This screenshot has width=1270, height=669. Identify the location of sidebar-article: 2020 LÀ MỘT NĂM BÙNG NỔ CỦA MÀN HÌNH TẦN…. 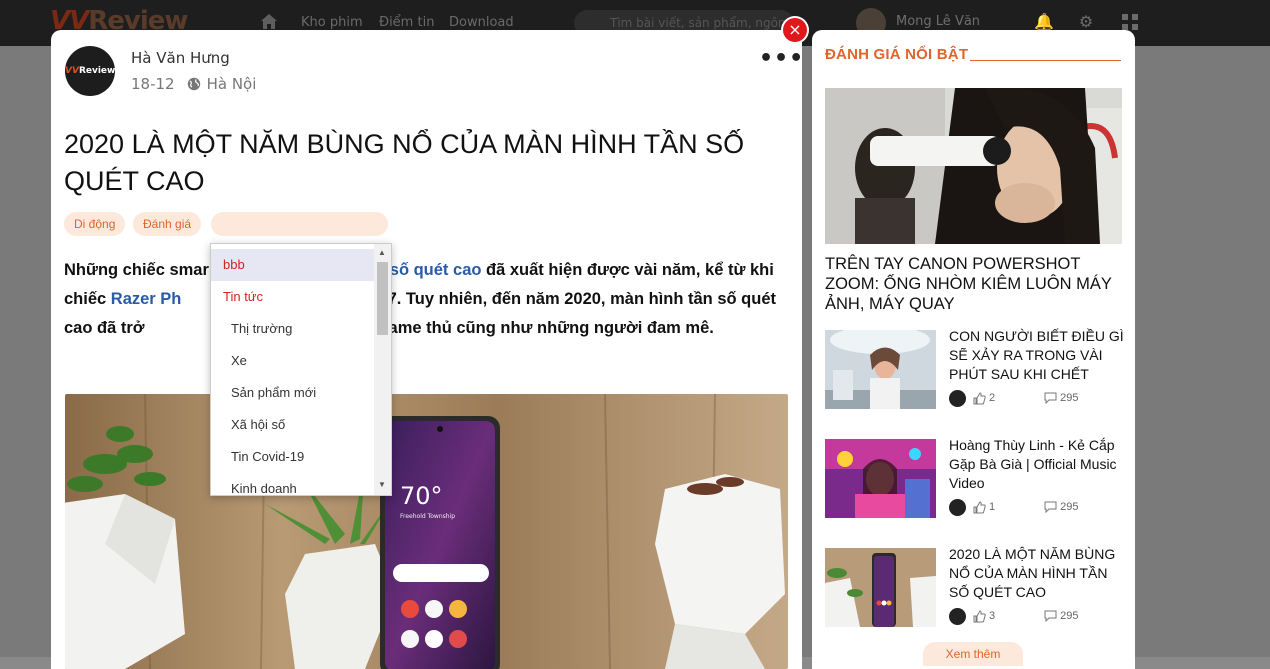
(975, 586).